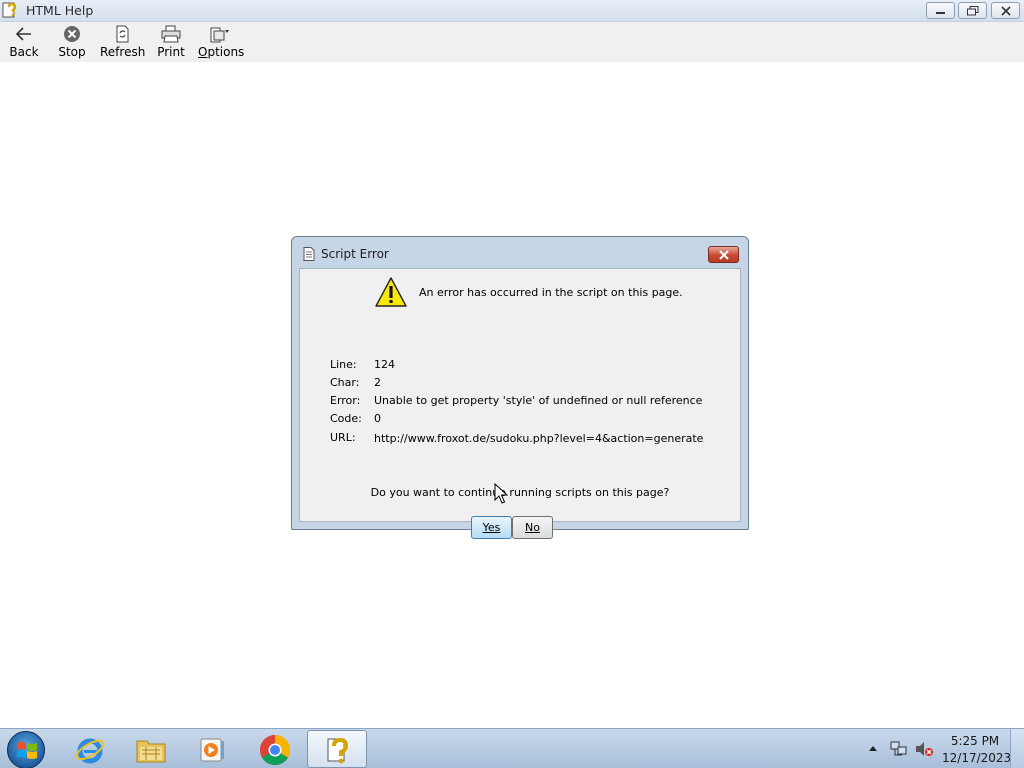  Describe the element at coordinates (1017, 748) in the screenshot. I see `show-desktop-button` at that location.